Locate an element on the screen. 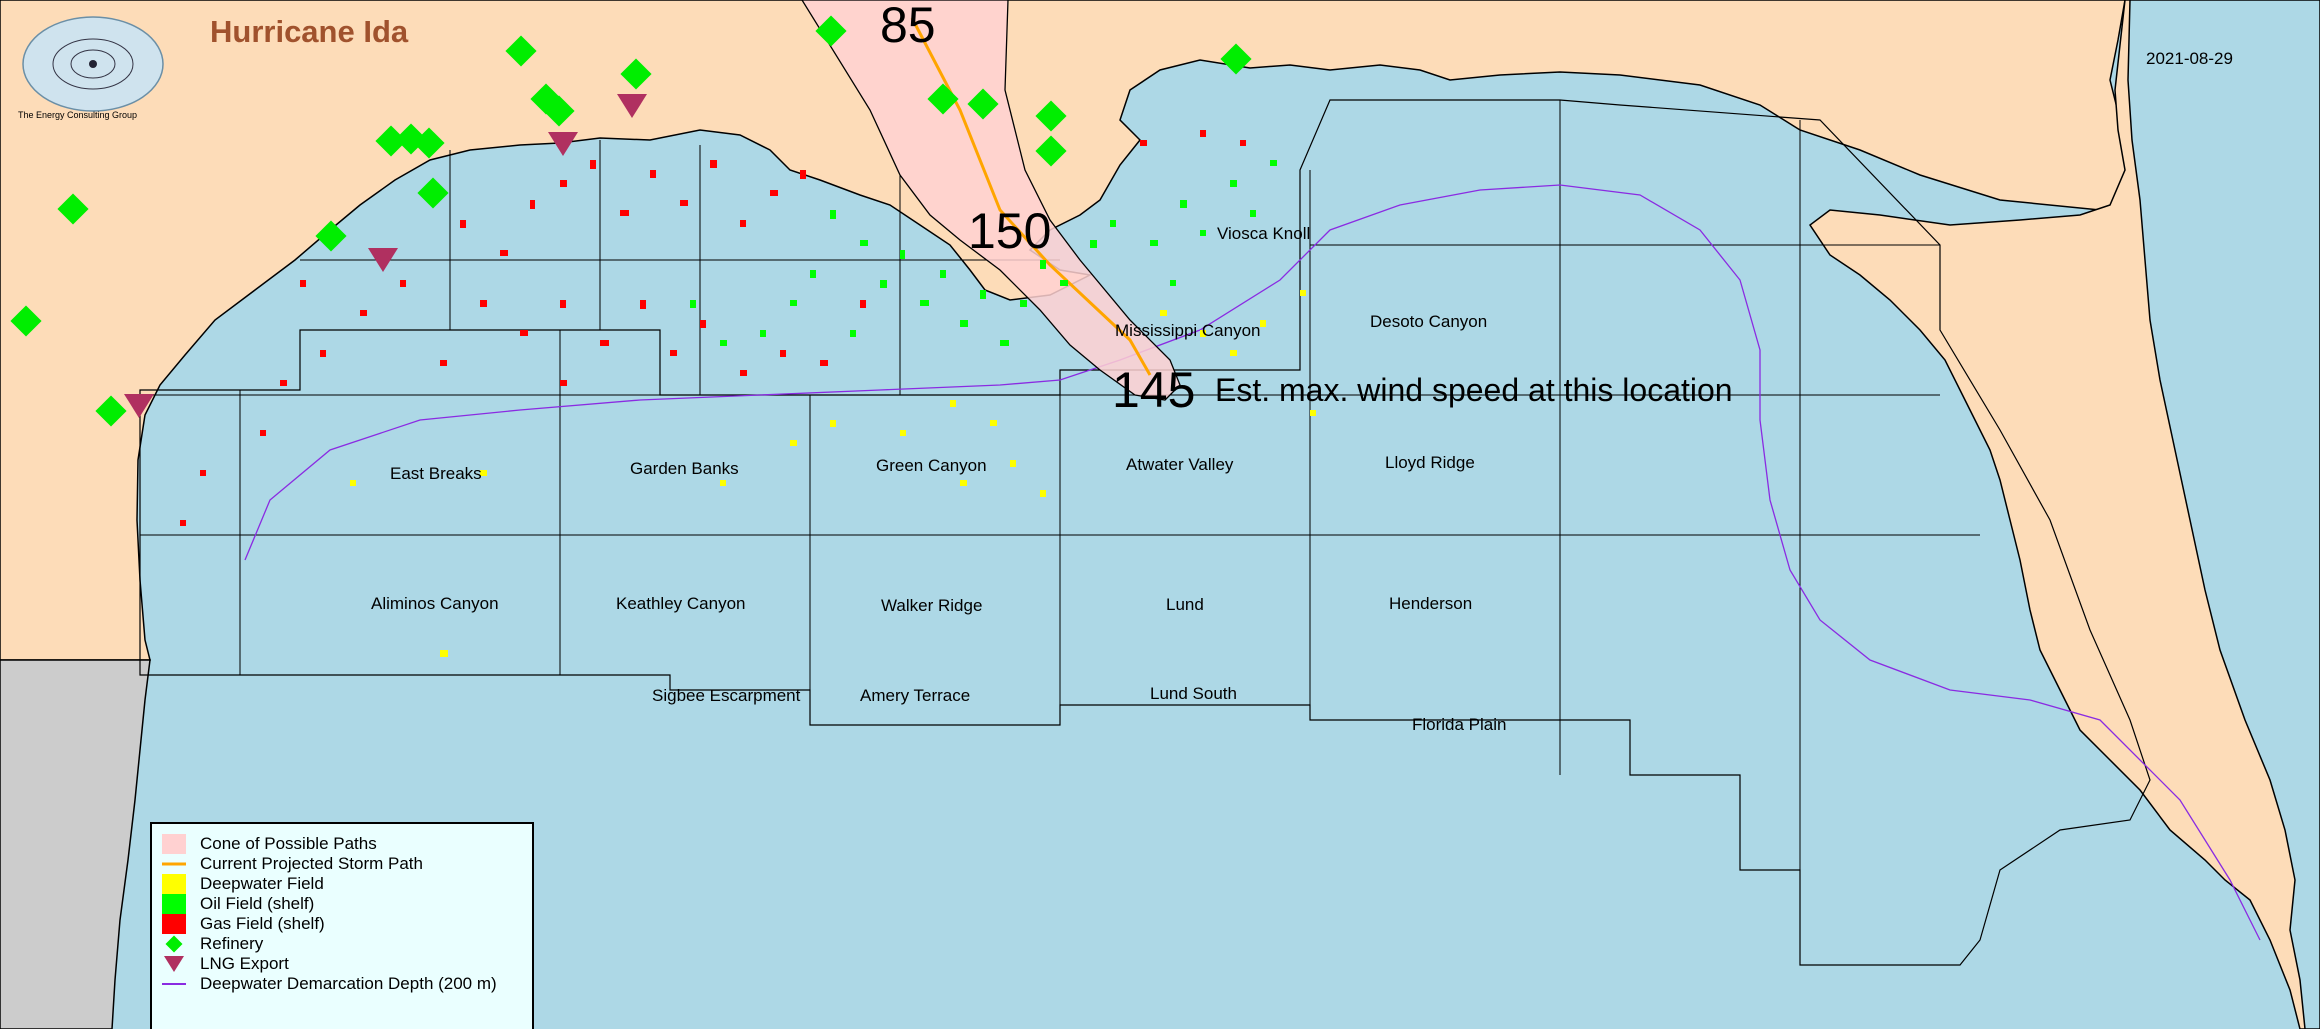 The width and height of the screenshot is (2320, 1029). area-label: Desoto Canyon is located at coordinates (1429, 321).